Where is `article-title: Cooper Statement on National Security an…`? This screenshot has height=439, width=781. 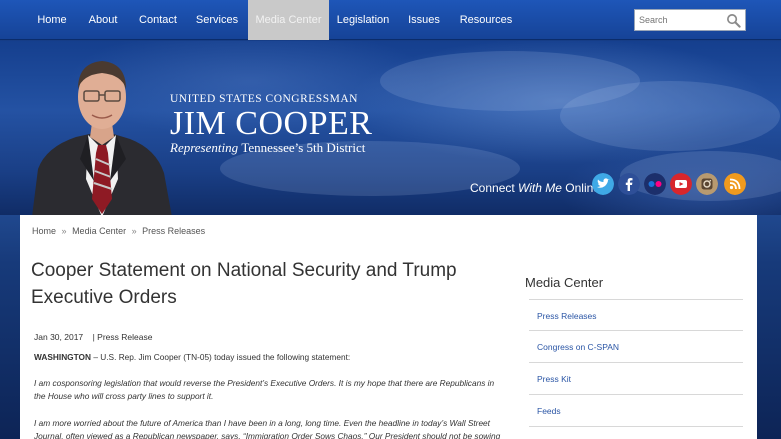 article-title: Cooper Statement on National Security an… is located at coordinates (244, 284).